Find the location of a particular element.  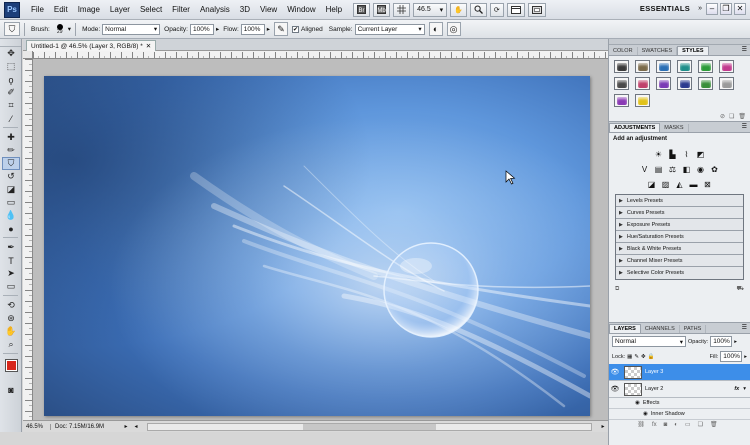

brush-preset-picker: 29 is located at coordinates (60, 29).